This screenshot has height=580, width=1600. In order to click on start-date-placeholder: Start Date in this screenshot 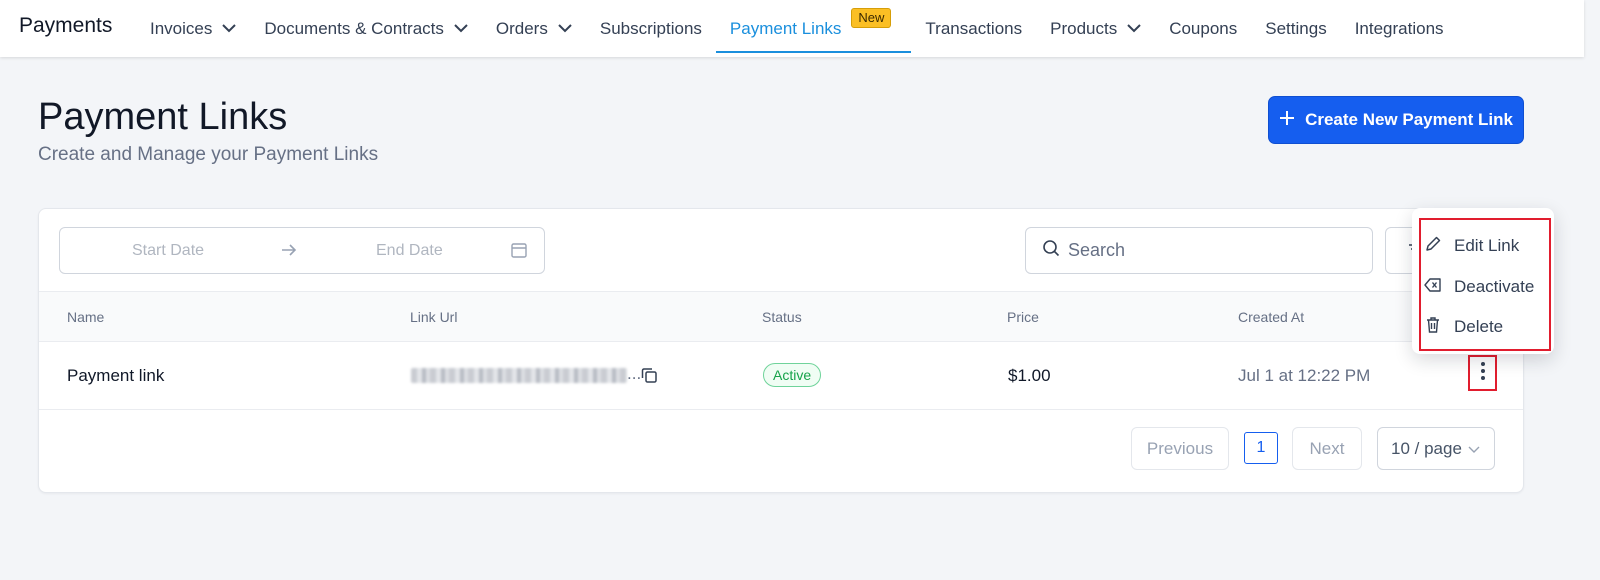, I will do `click(168, 251)`.